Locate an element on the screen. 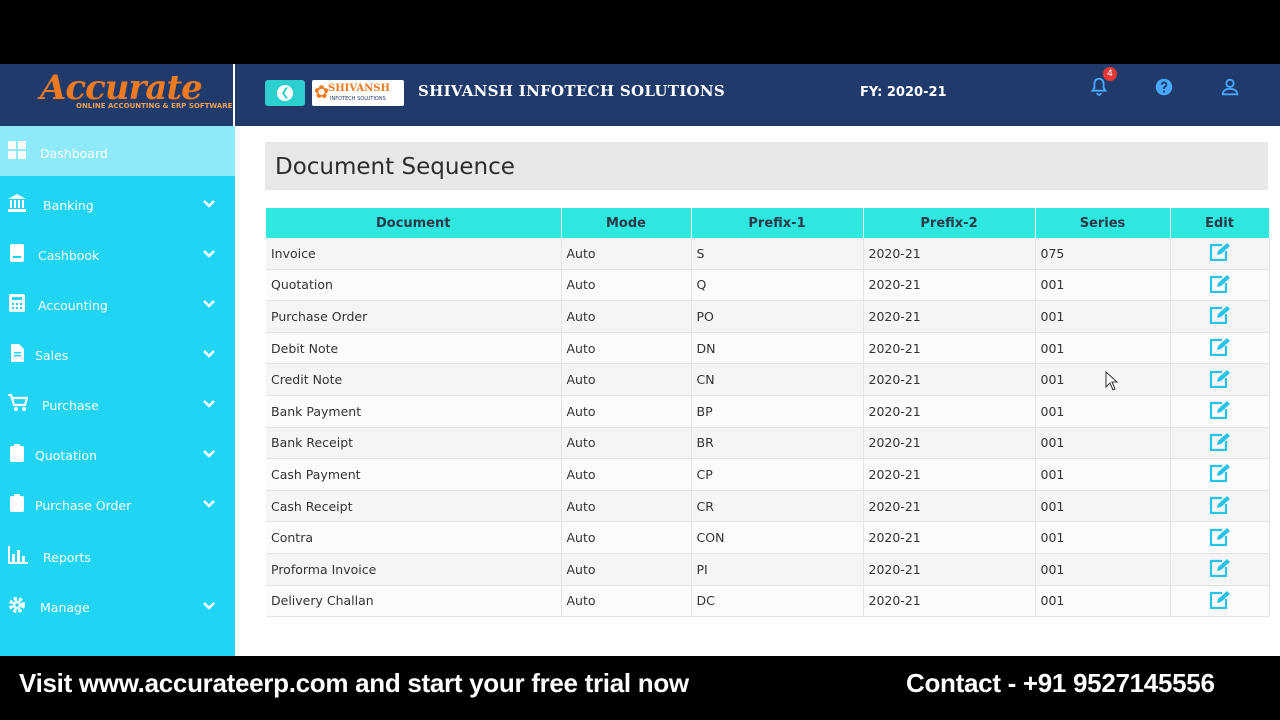 The height and width of the screenshot is (720, 1280). table-row: Proforma Invoice Auto PI 2020-21 001 is located at coordinates (768, 569).